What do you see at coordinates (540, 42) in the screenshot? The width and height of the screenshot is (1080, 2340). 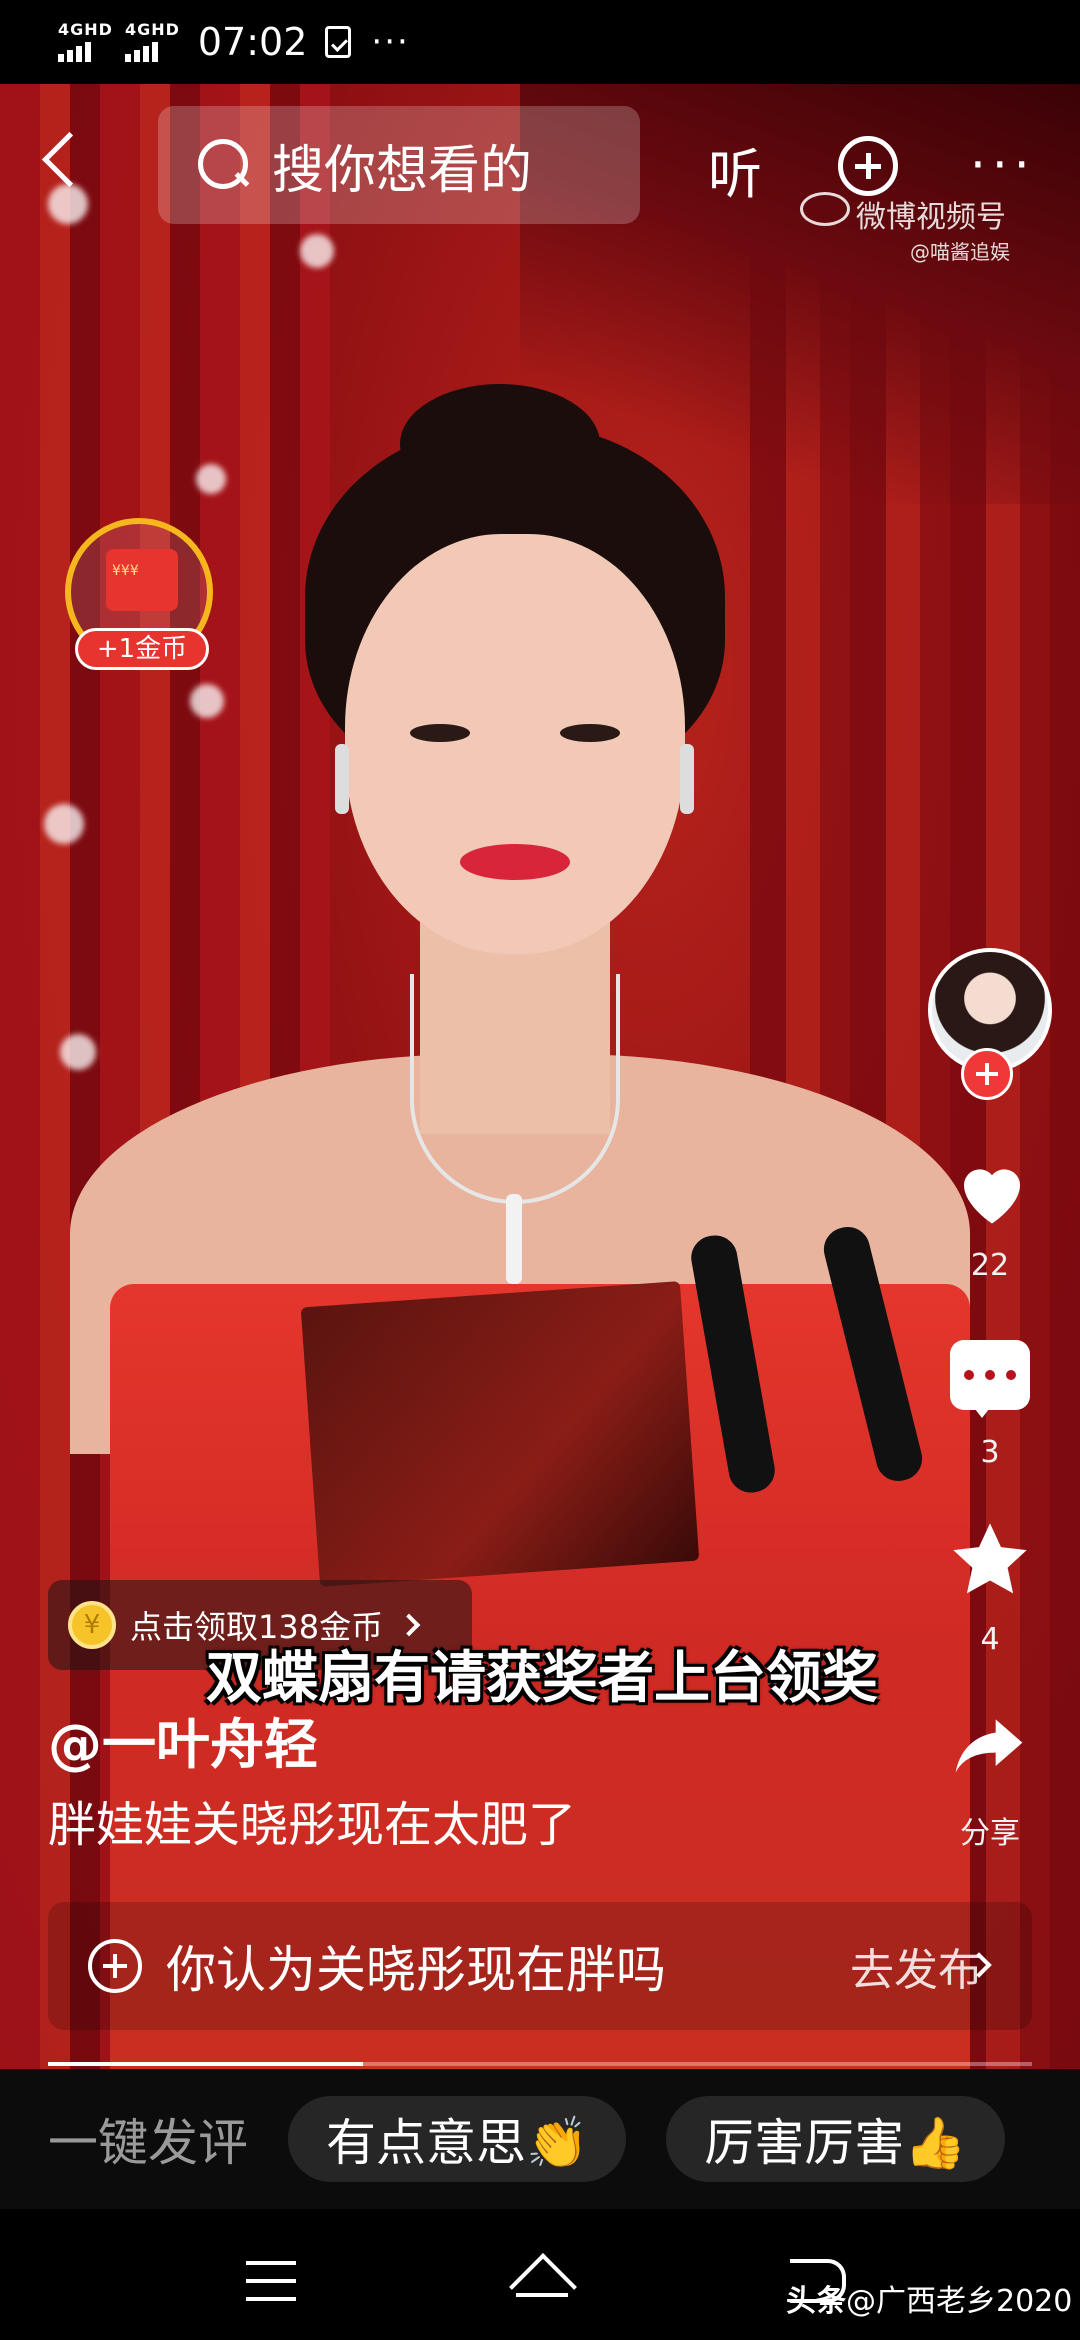 I see `status-bar: 4GHD 4GHD 07:02 ···` at bounding box center [540, 42].